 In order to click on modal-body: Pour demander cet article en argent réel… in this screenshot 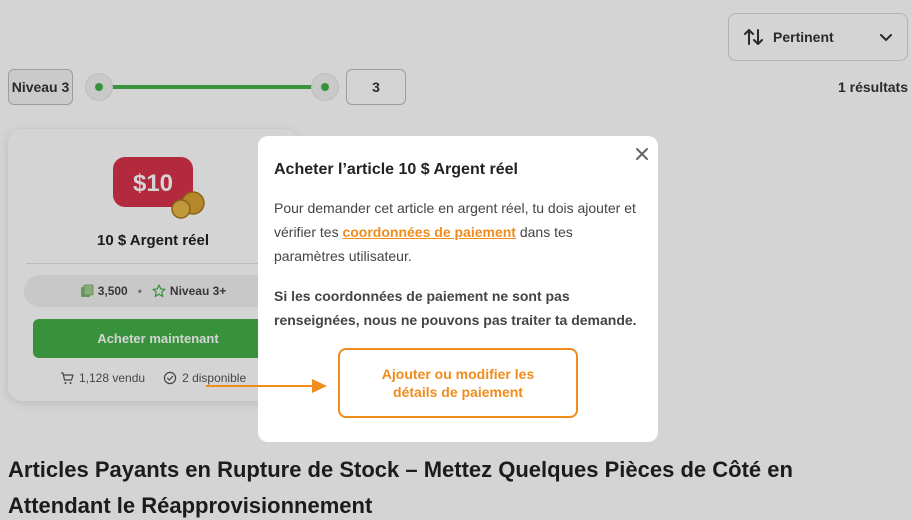, I will do `click(460, 232)`.